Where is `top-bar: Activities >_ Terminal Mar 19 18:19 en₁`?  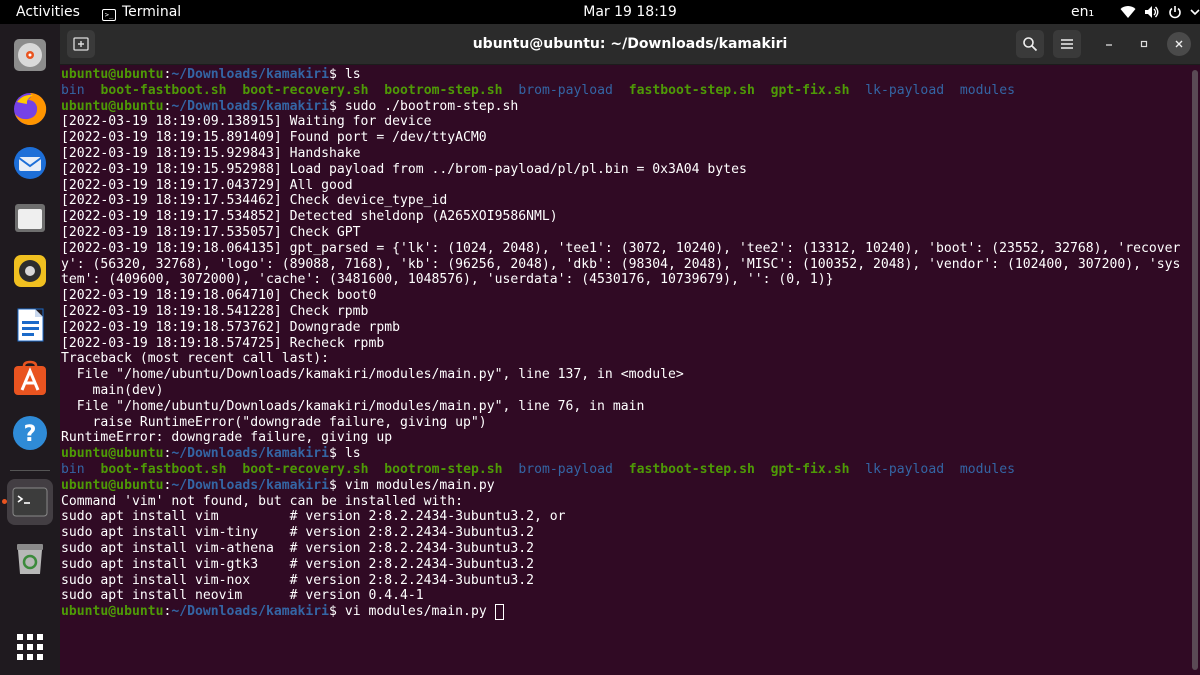
top-bar: Activities >_ Terminal Mar 19 18:19 en₁ is located at coordinates (600, 12).